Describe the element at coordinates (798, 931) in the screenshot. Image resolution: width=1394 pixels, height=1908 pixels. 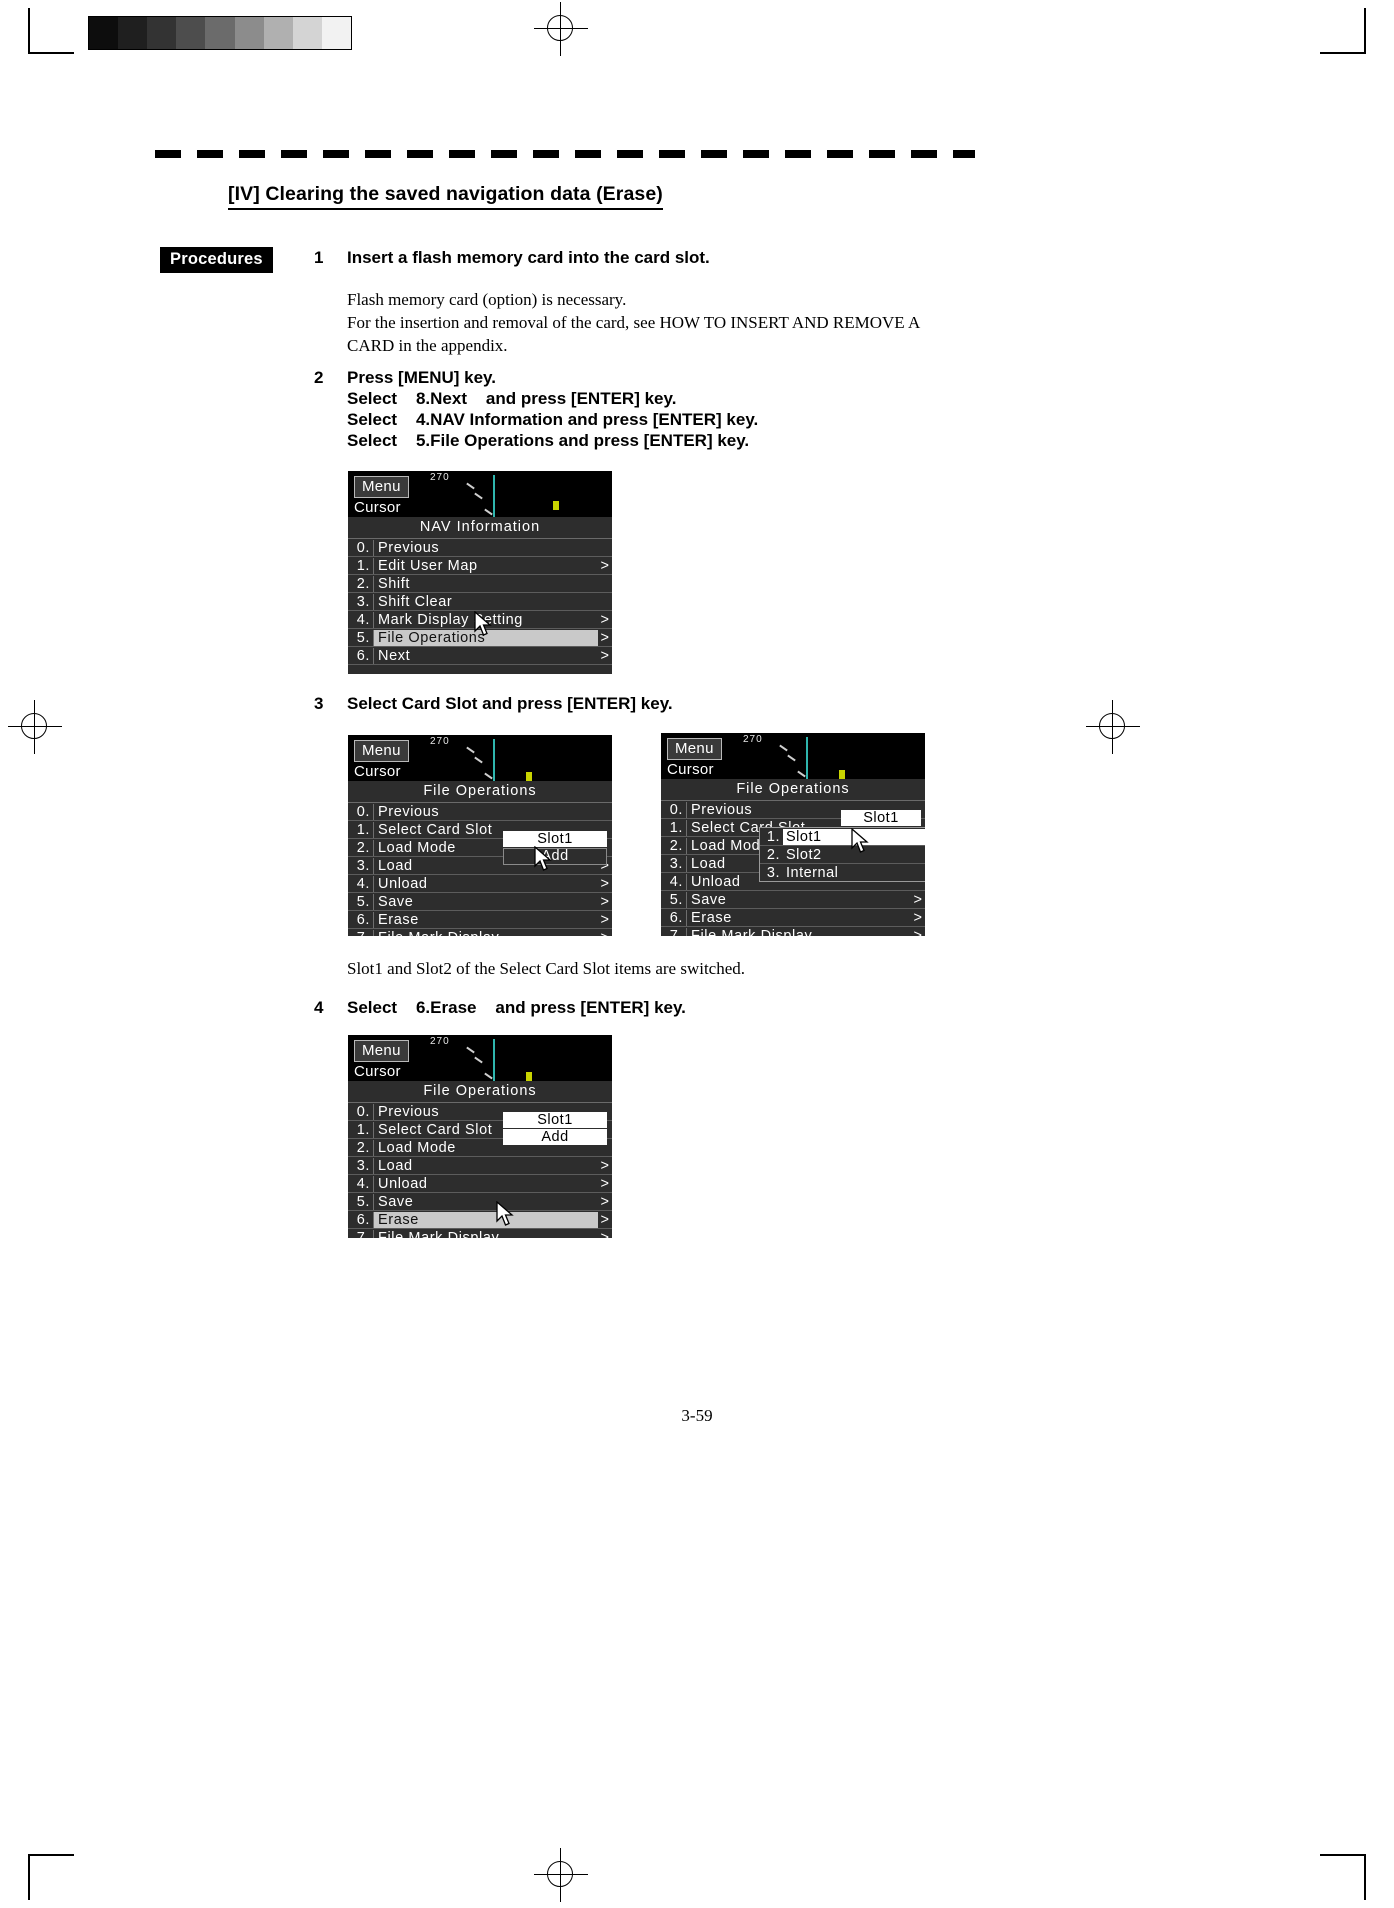
I see `lcd-menu-item-label: File Mark Display` at that location.